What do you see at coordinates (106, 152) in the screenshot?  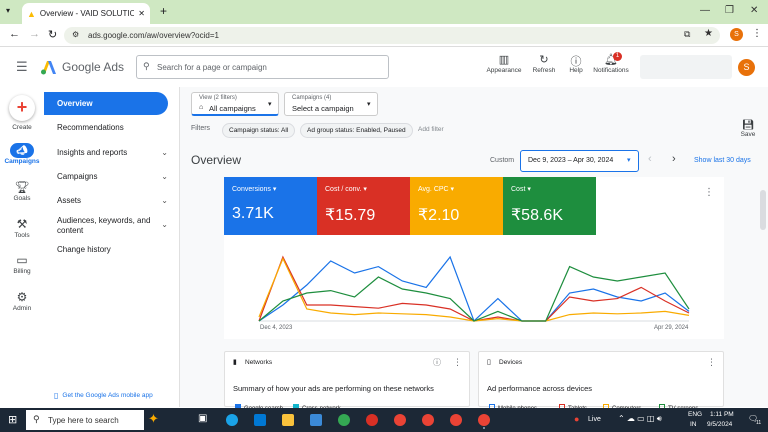 I see `nav-item-insights: Insights and reports ⌄` at bounding box center [106, 152].